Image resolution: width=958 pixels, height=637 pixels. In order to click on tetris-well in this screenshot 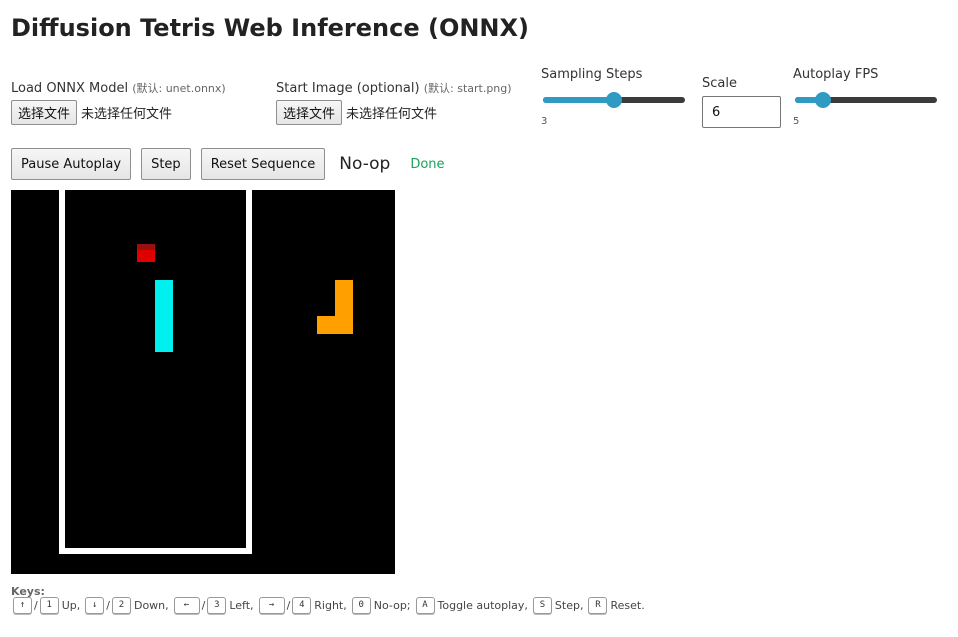, I will do `click(155, 372)`.